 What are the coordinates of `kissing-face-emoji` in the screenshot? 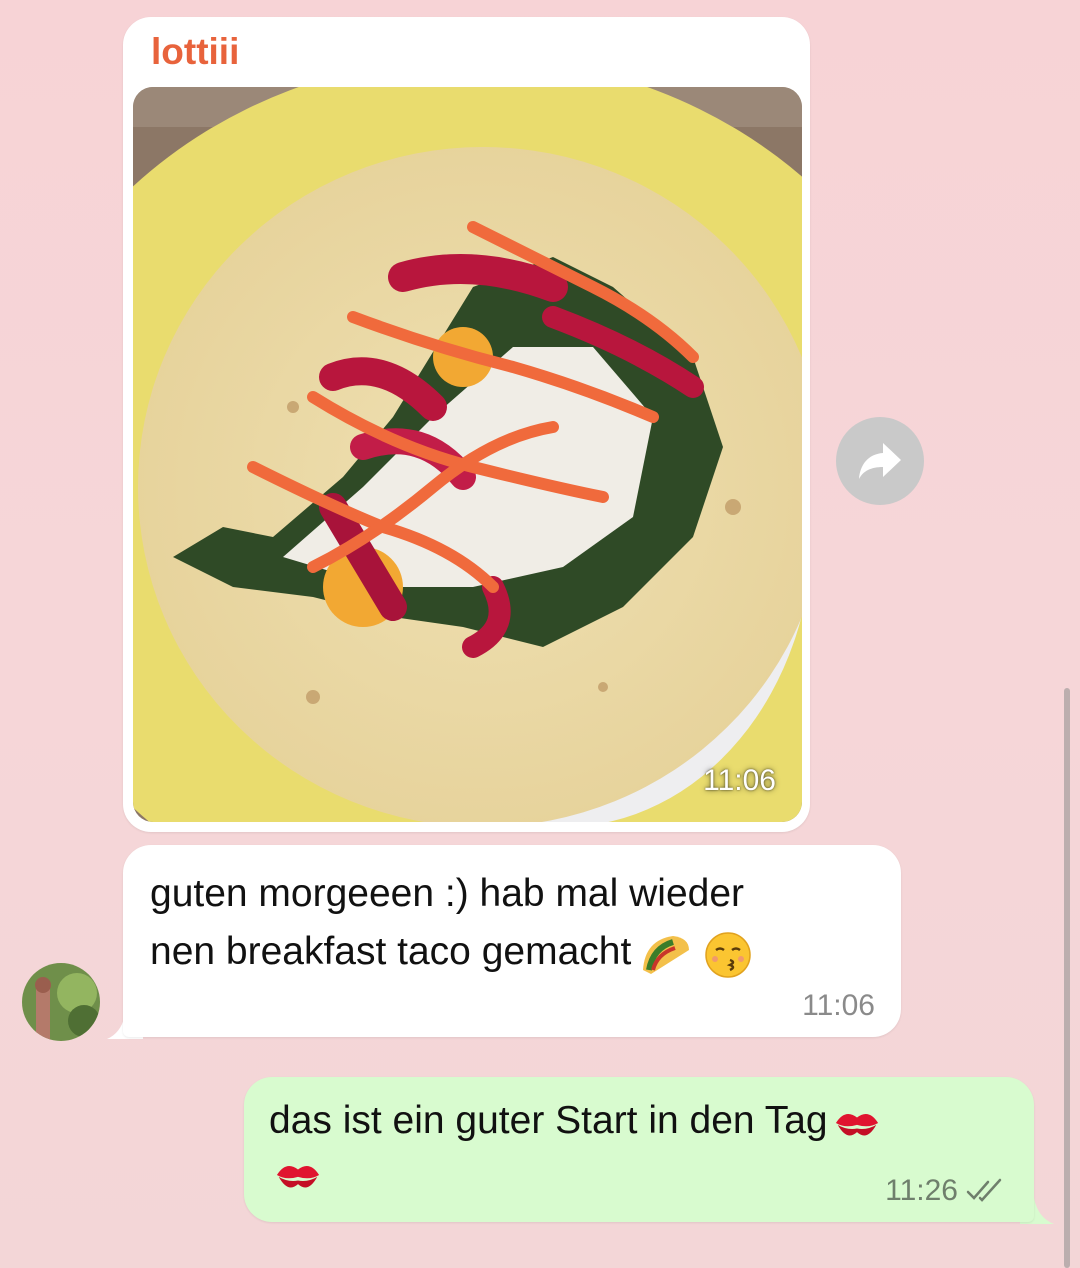 It's located at (728, 954).